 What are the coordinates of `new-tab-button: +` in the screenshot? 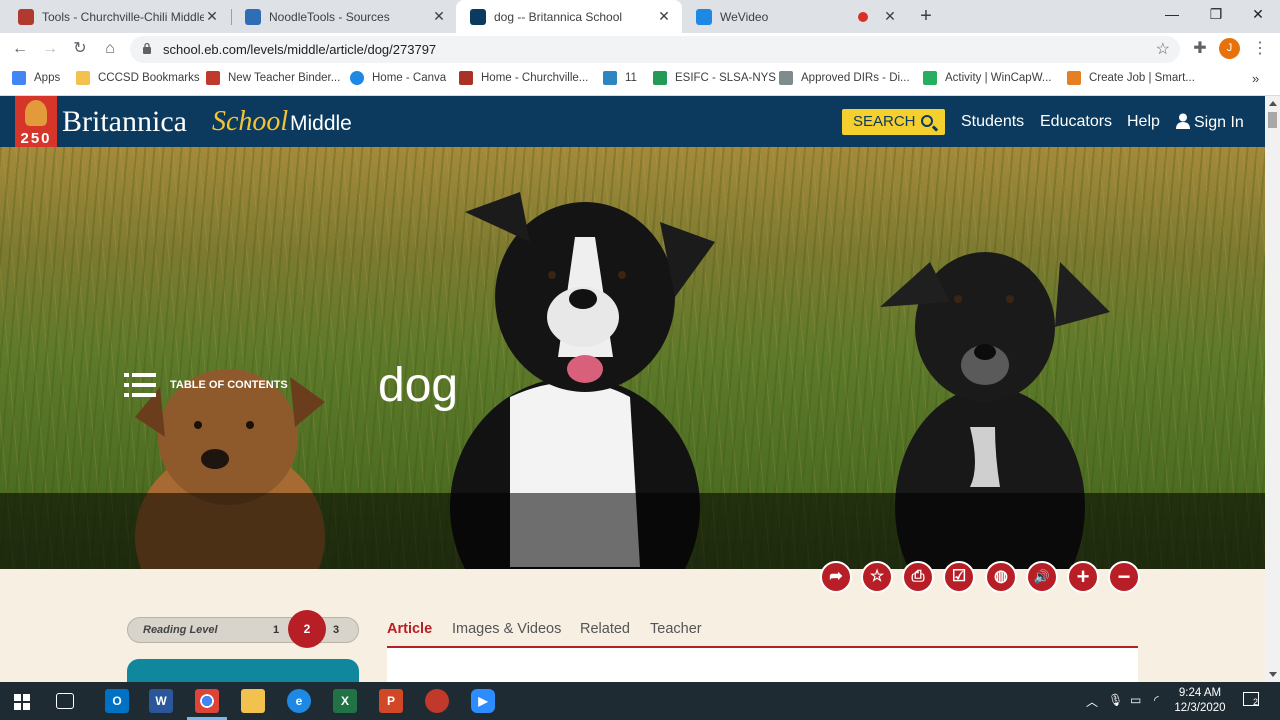 It's located at (926, 16).